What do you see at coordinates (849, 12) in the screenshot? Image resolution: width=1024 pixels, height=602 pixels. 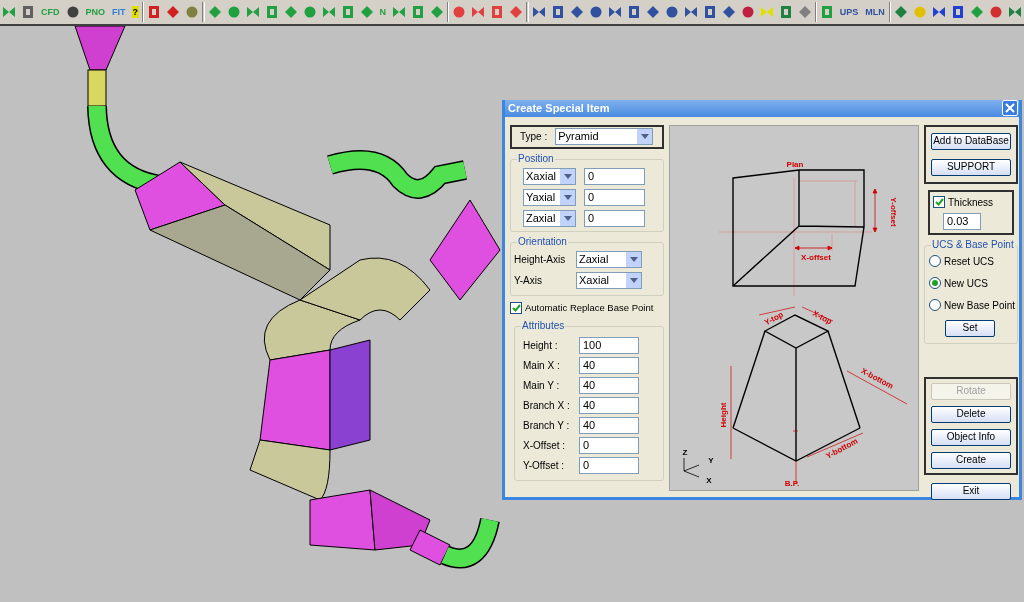 I see `tool-button: UPS` at bounding box center [849, 12].